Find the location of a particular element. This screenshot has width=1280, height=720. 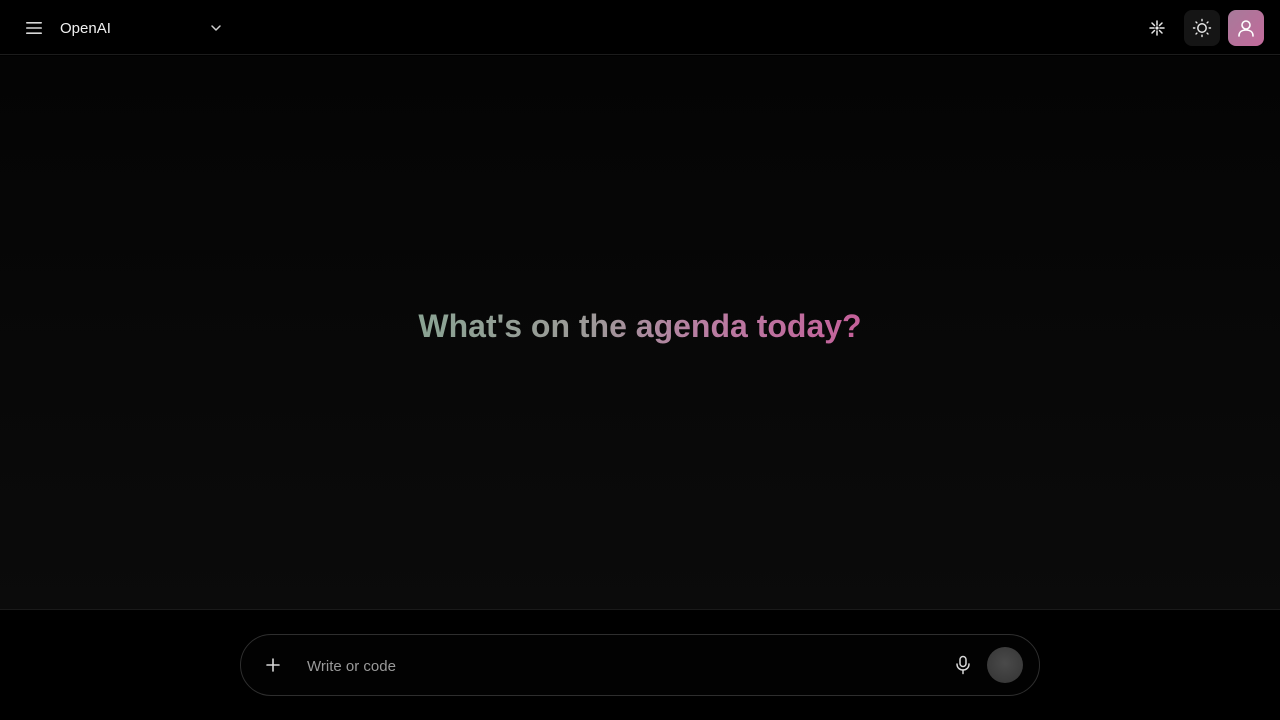

user-icon is located at coordinates (1246, 28).